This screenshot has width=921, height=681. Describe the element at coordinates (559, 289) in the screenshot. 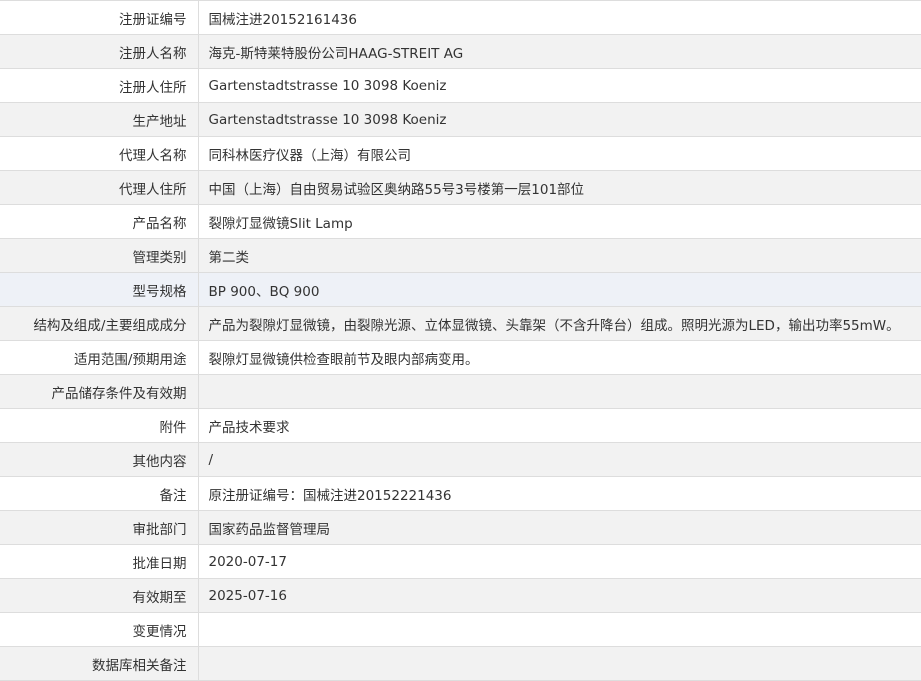

I see `row-value: BP 900、BQ 900` at that location.